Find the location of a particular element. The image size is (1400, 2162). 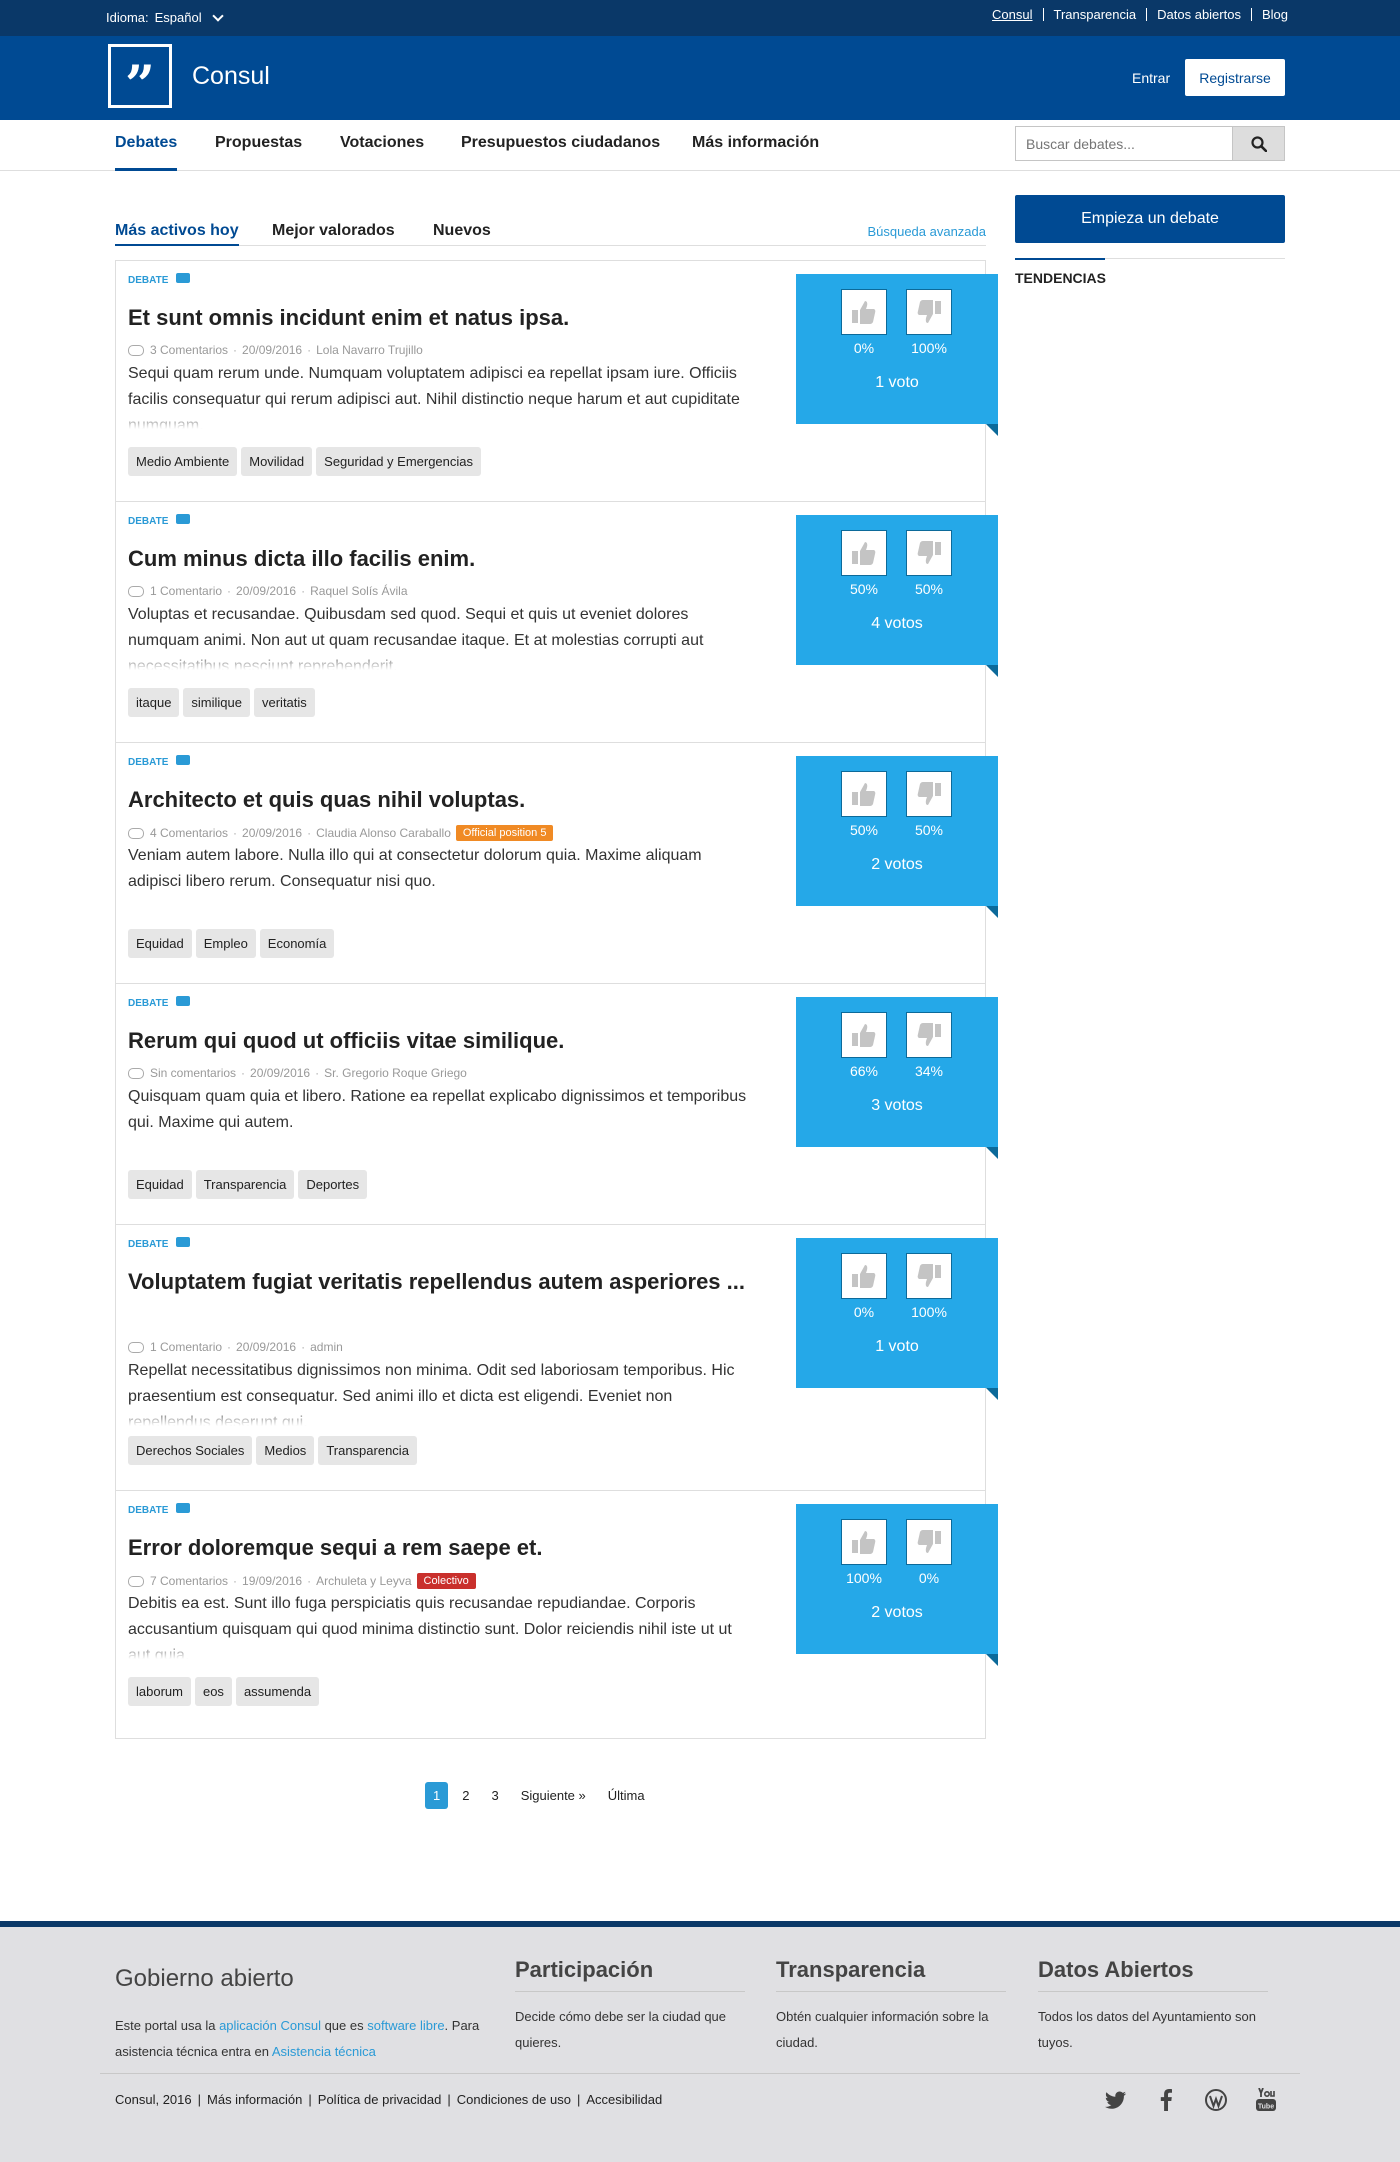

copyright: Consul, 2016 is located at coordinates (153, 2099).